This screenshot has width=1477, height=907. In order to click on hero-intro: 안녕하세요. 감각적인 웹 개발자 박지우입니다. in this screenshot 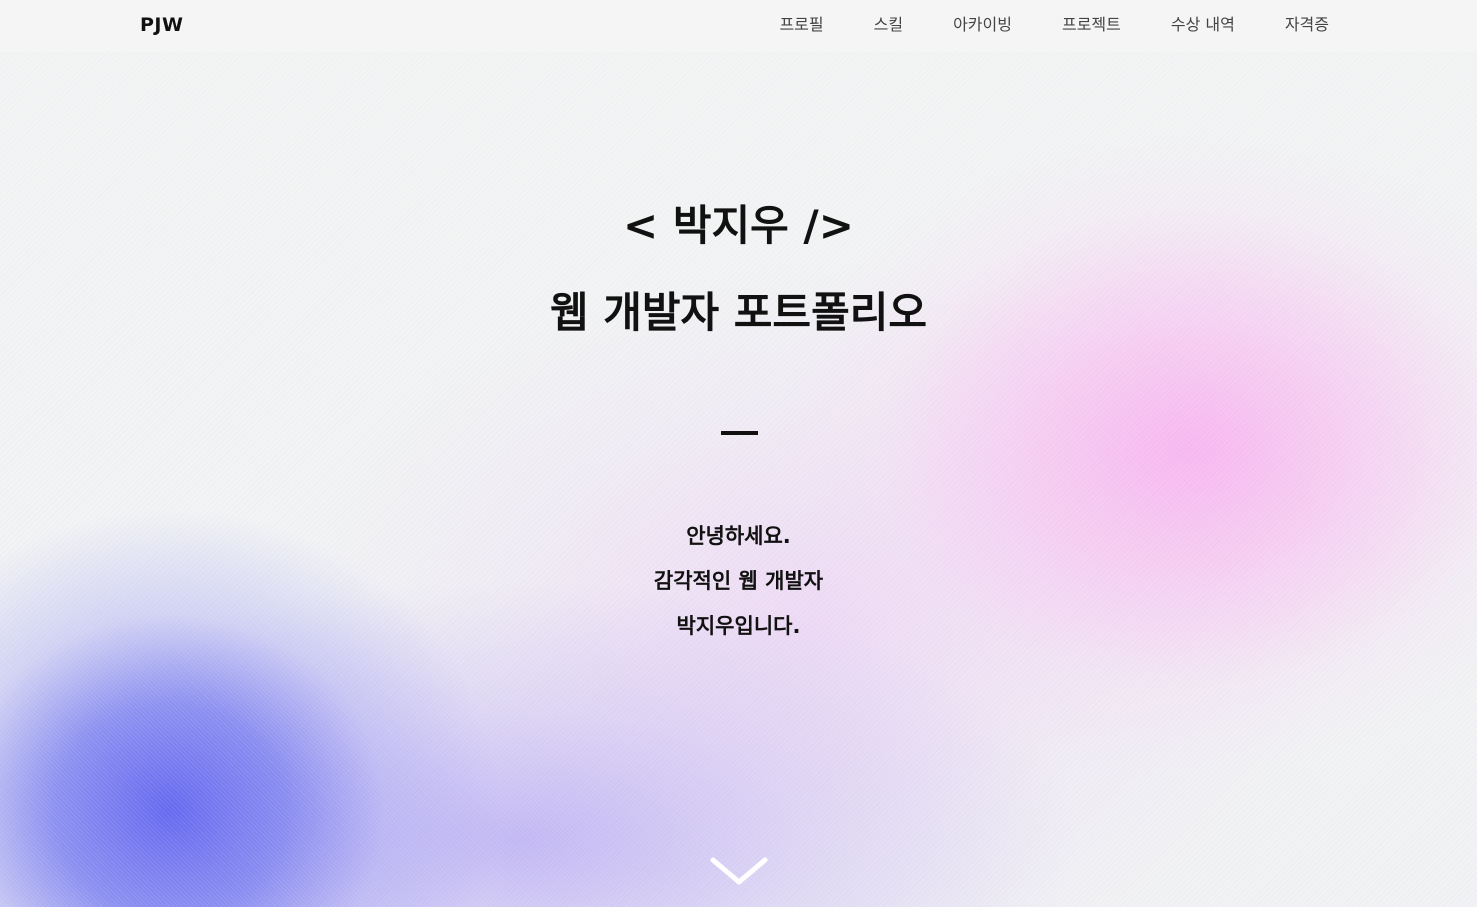, I will do `click(738, 581)`.